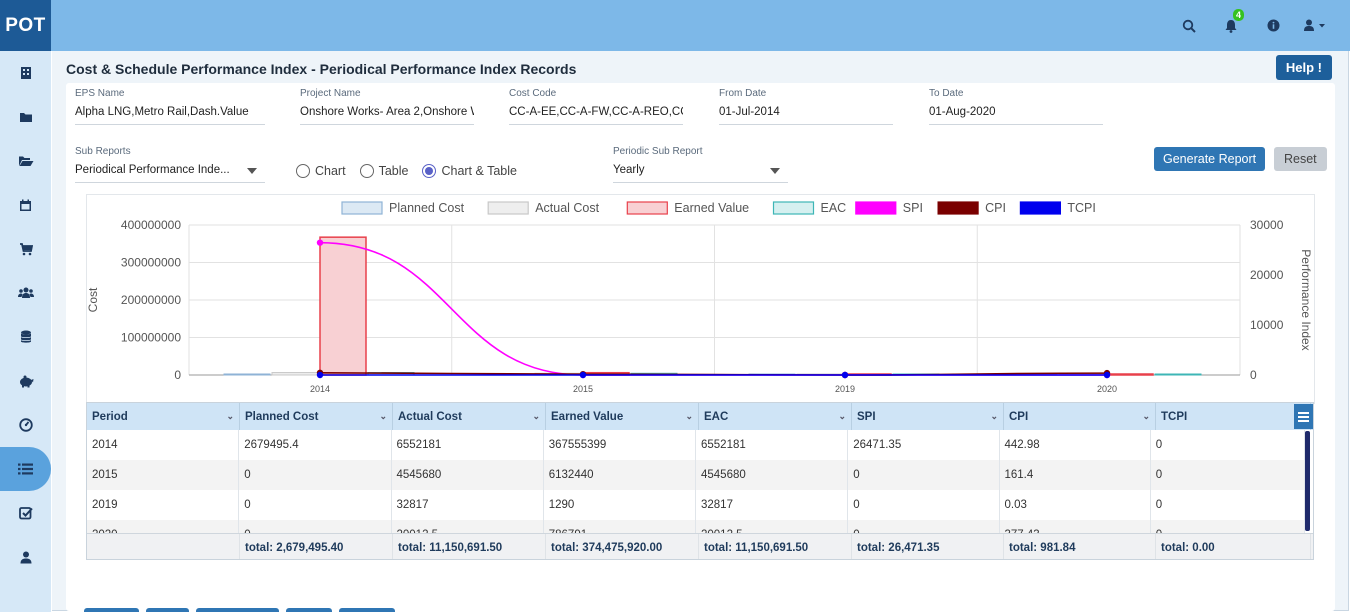 The height and width of the screenshot is (612, 1350). Describe the element at coordinates (151, 300) in the screenshot. I see `y-tick-label: 200000000` at that location.